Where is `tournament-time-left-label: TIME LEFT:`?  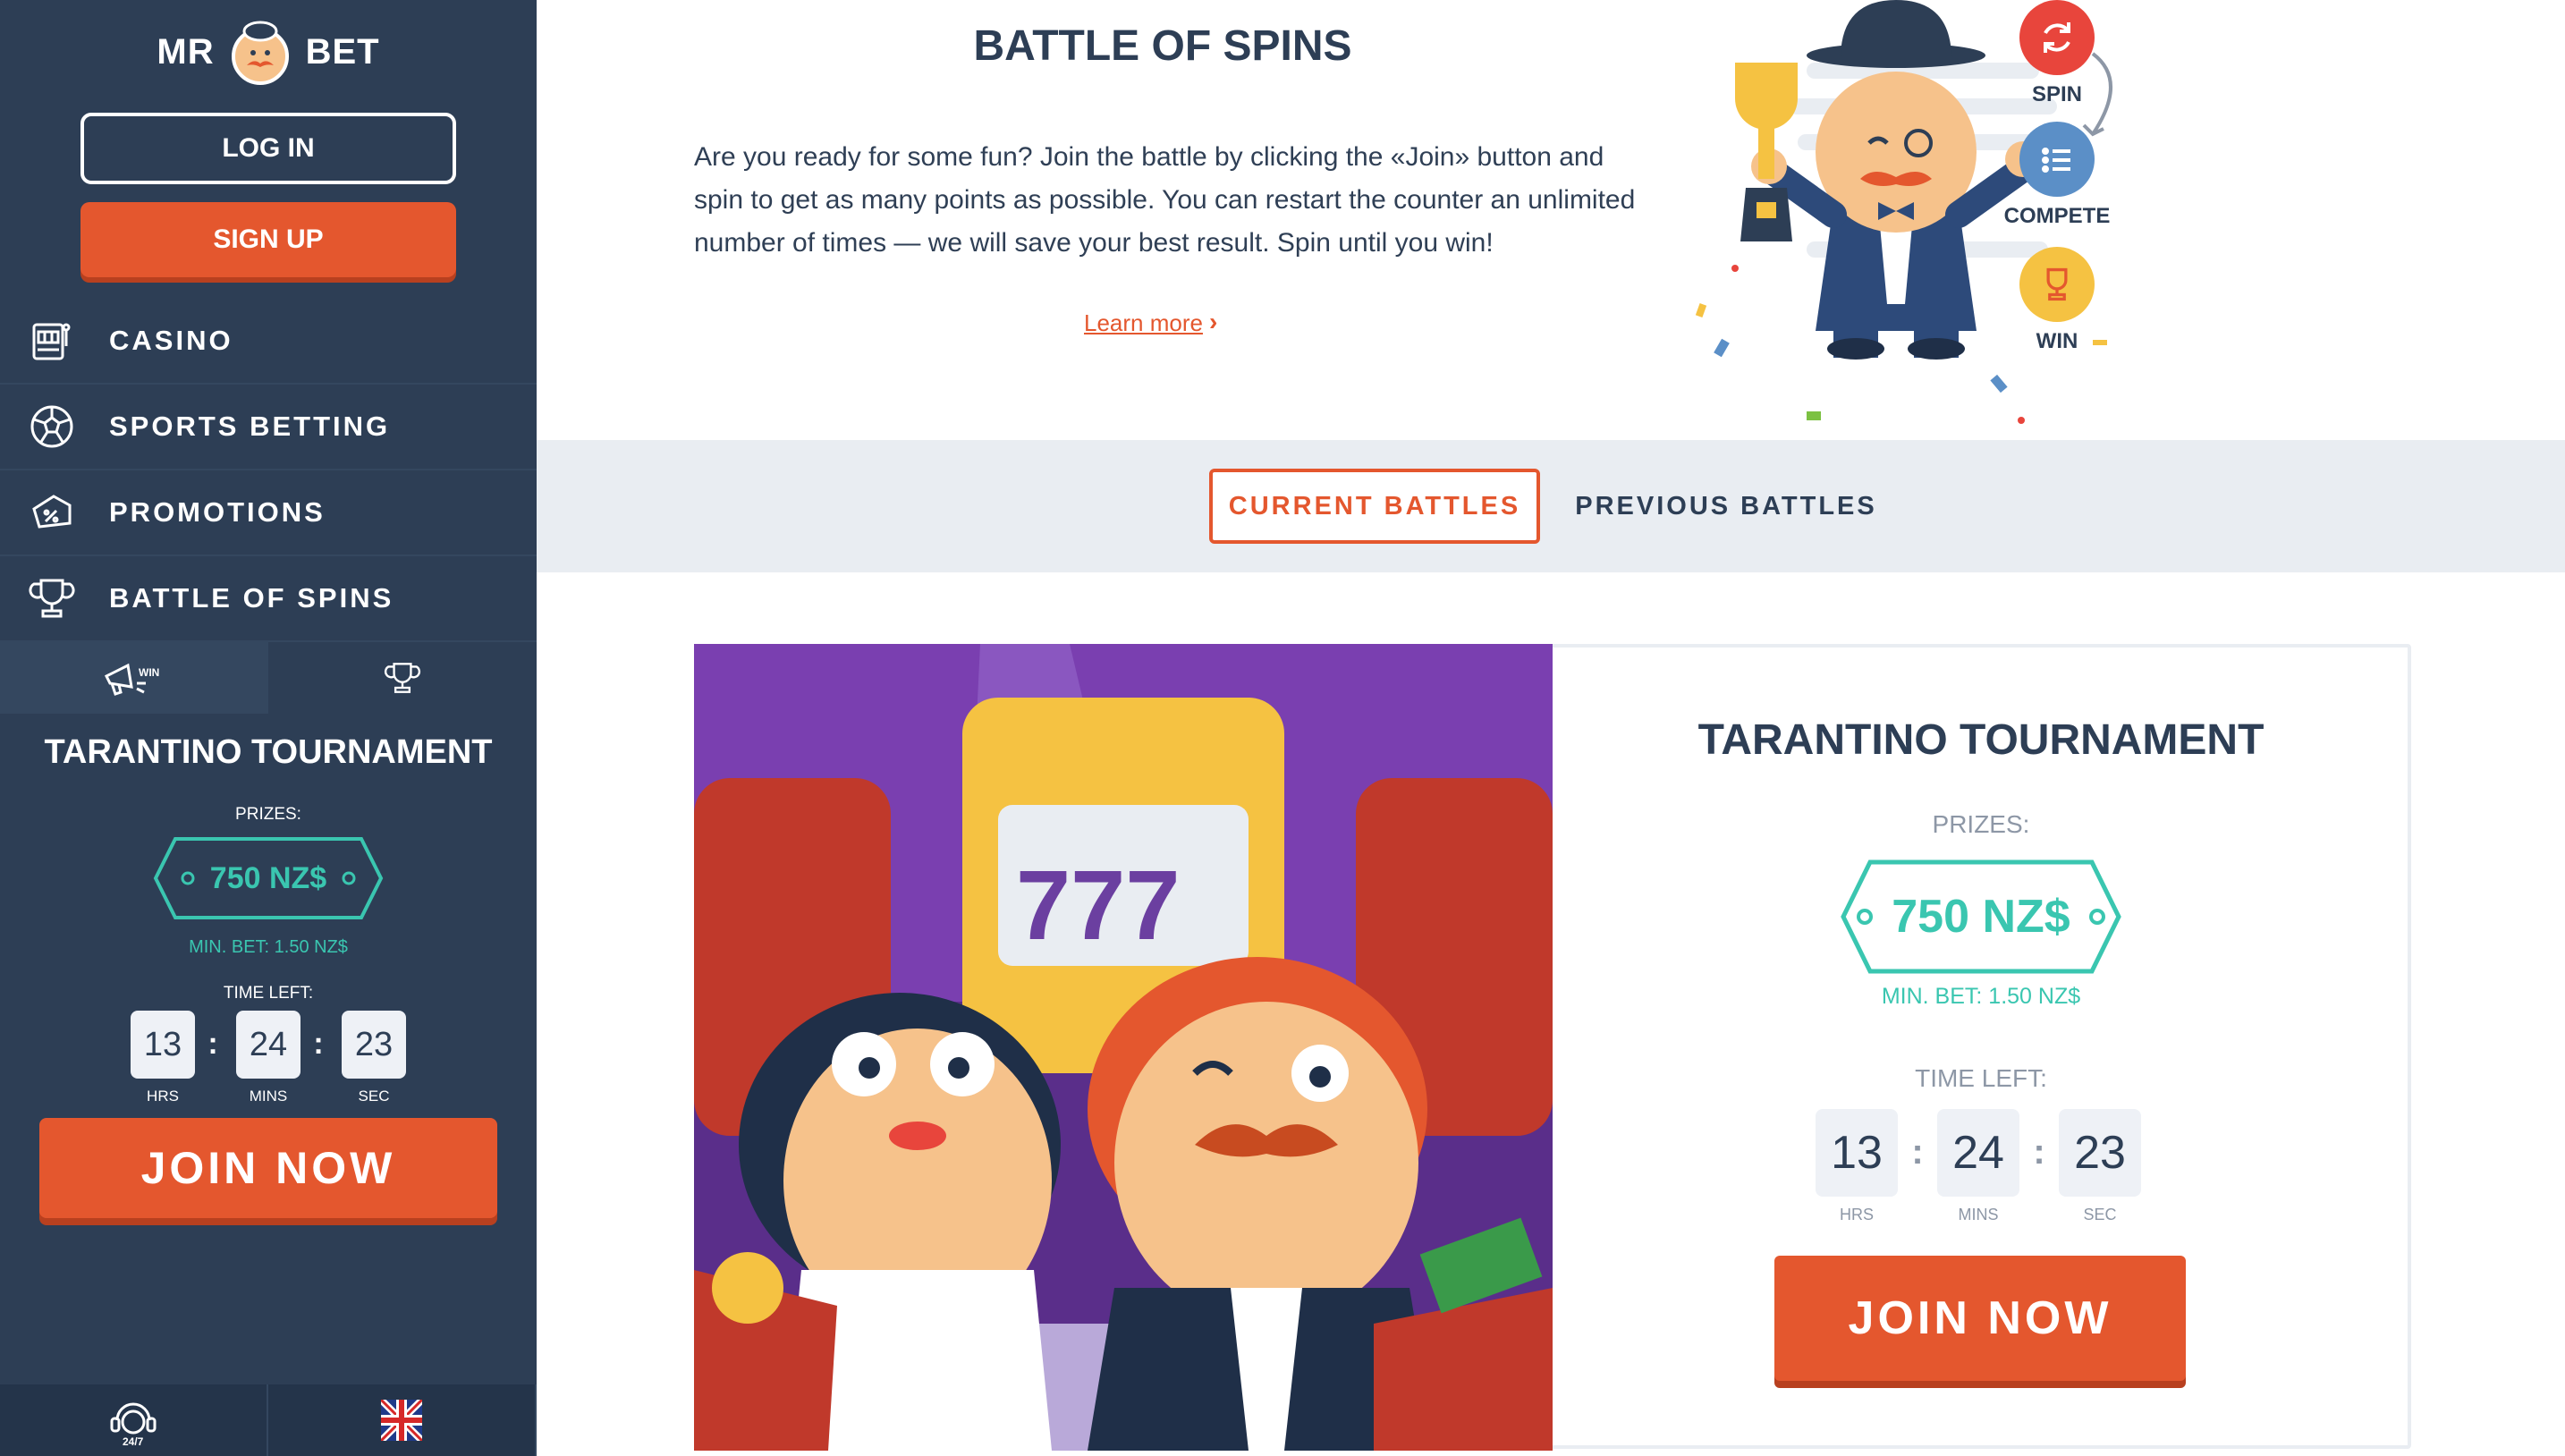 tournament-time-left-label: TIME LEFT: is located at coordinates (1981, 1078).